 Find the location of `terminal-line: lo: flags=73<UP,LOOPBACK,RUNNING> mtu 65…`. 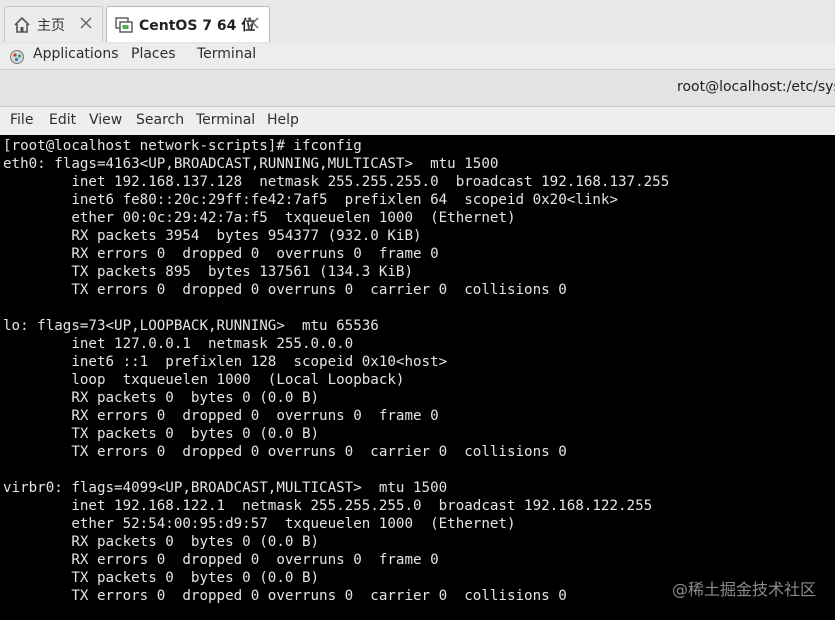

terminal-line: lo: flags=73<UP,LOOPBACK,RUNNING> mtu 65… is located at coordinates (191, 326).